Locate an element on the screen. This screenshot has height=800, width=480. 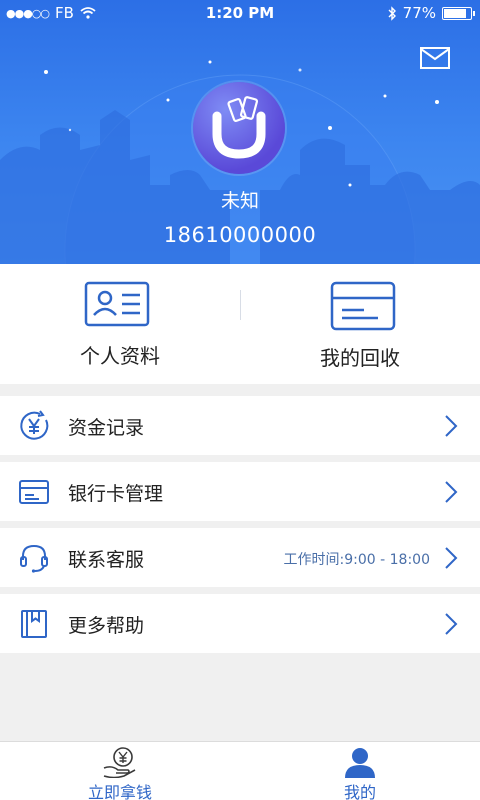
menu-item-bank-card: 银行卡管理 is located at coordinates (240, 491).